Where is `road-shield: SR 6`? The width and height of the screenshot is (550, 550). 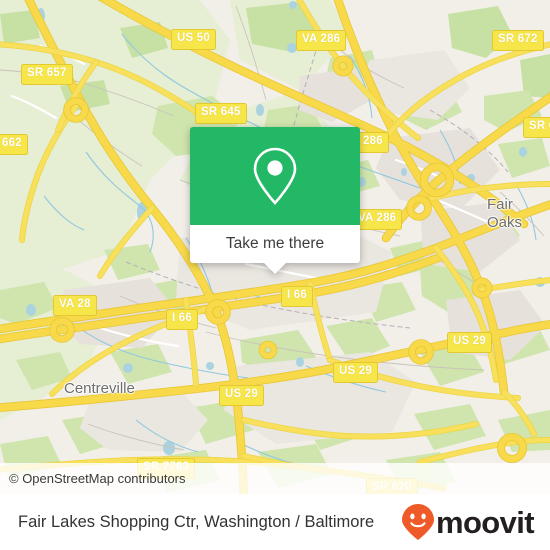
road-shield: SR 6 is located at coordinates (536, 127).